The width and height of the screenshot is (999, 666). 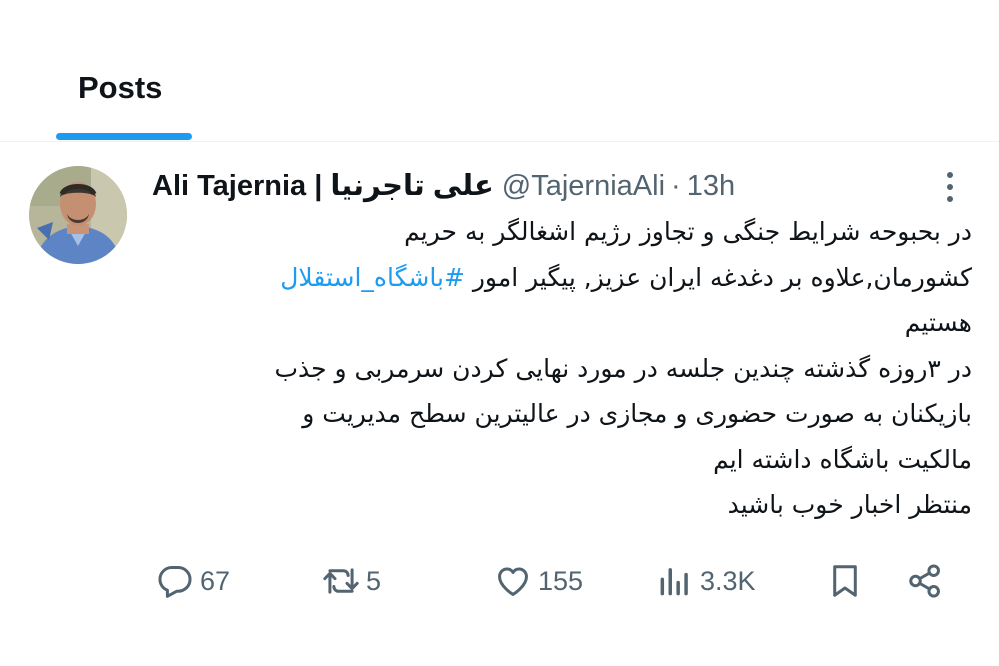 I want to click on bookmark-icon, so click(x=845, y=581).